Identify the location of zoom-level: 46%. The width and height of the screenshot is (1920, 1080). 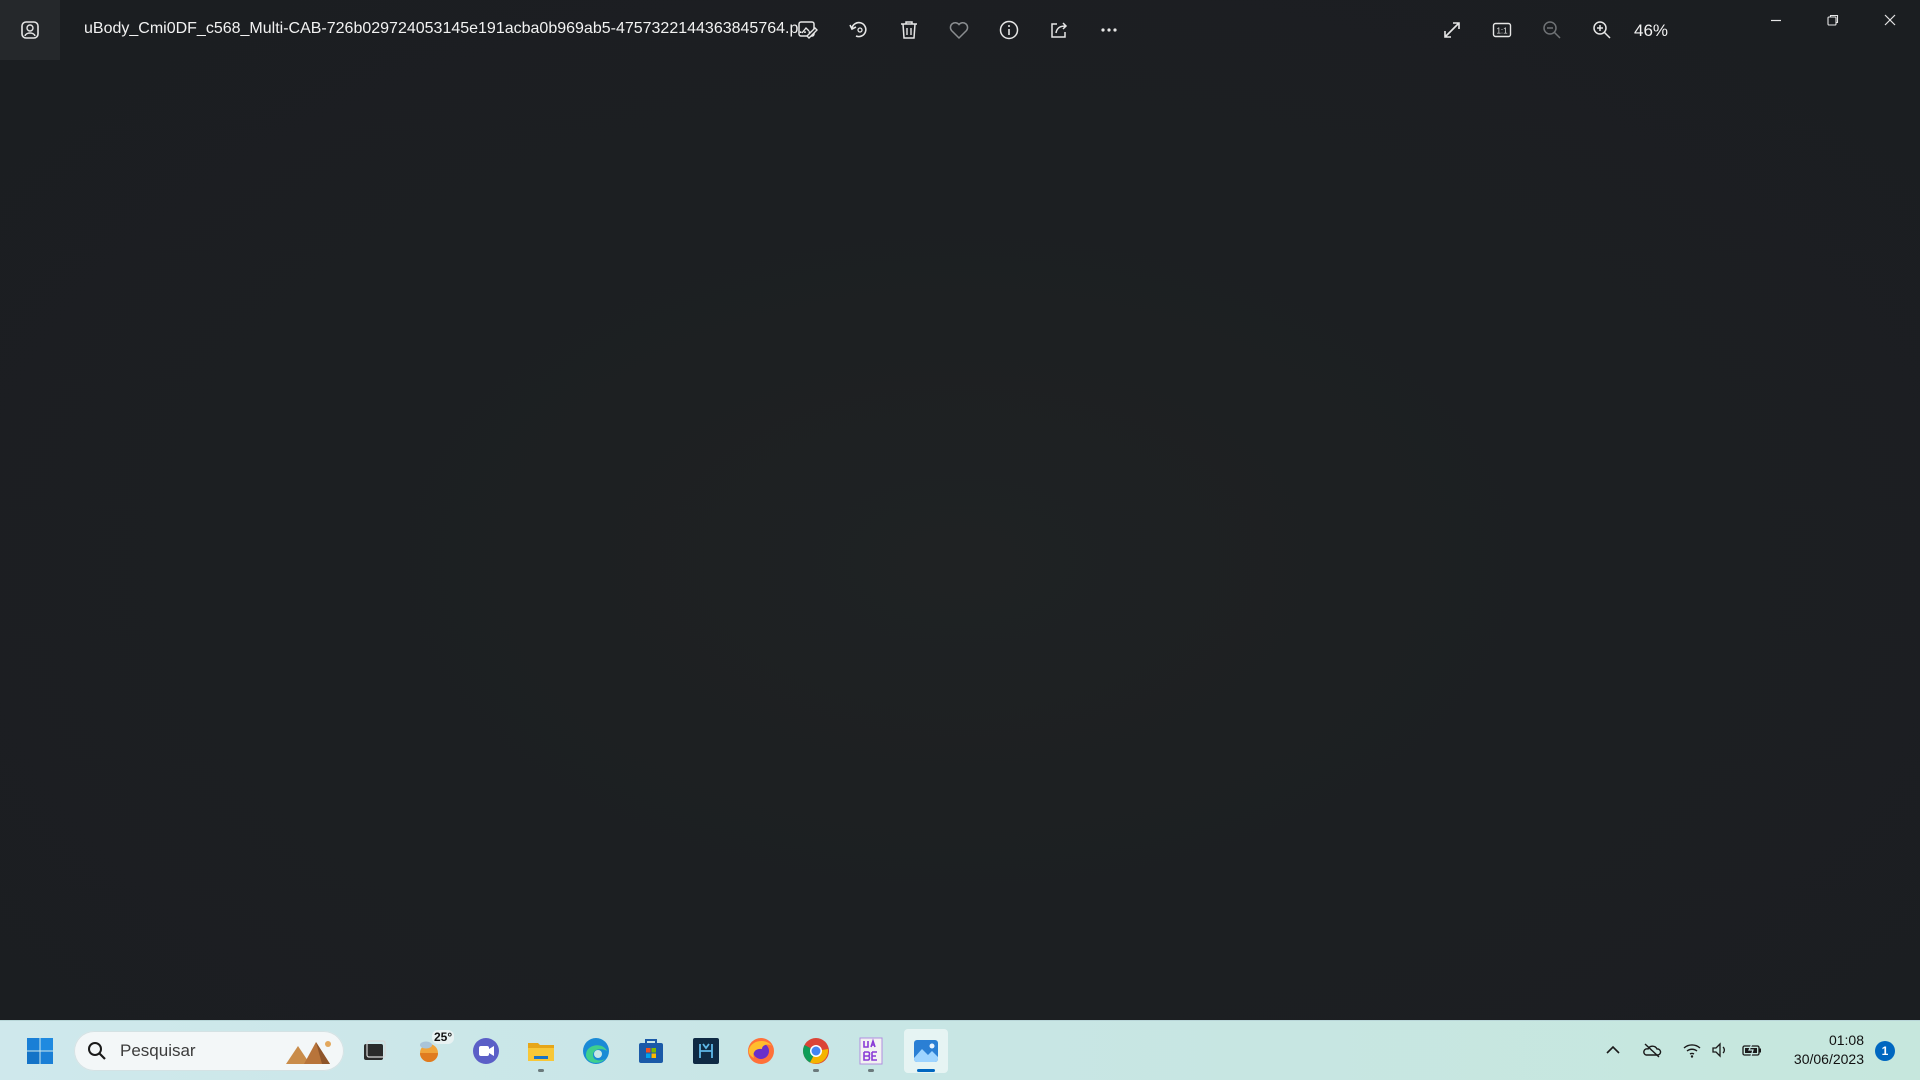
(1651, 31).